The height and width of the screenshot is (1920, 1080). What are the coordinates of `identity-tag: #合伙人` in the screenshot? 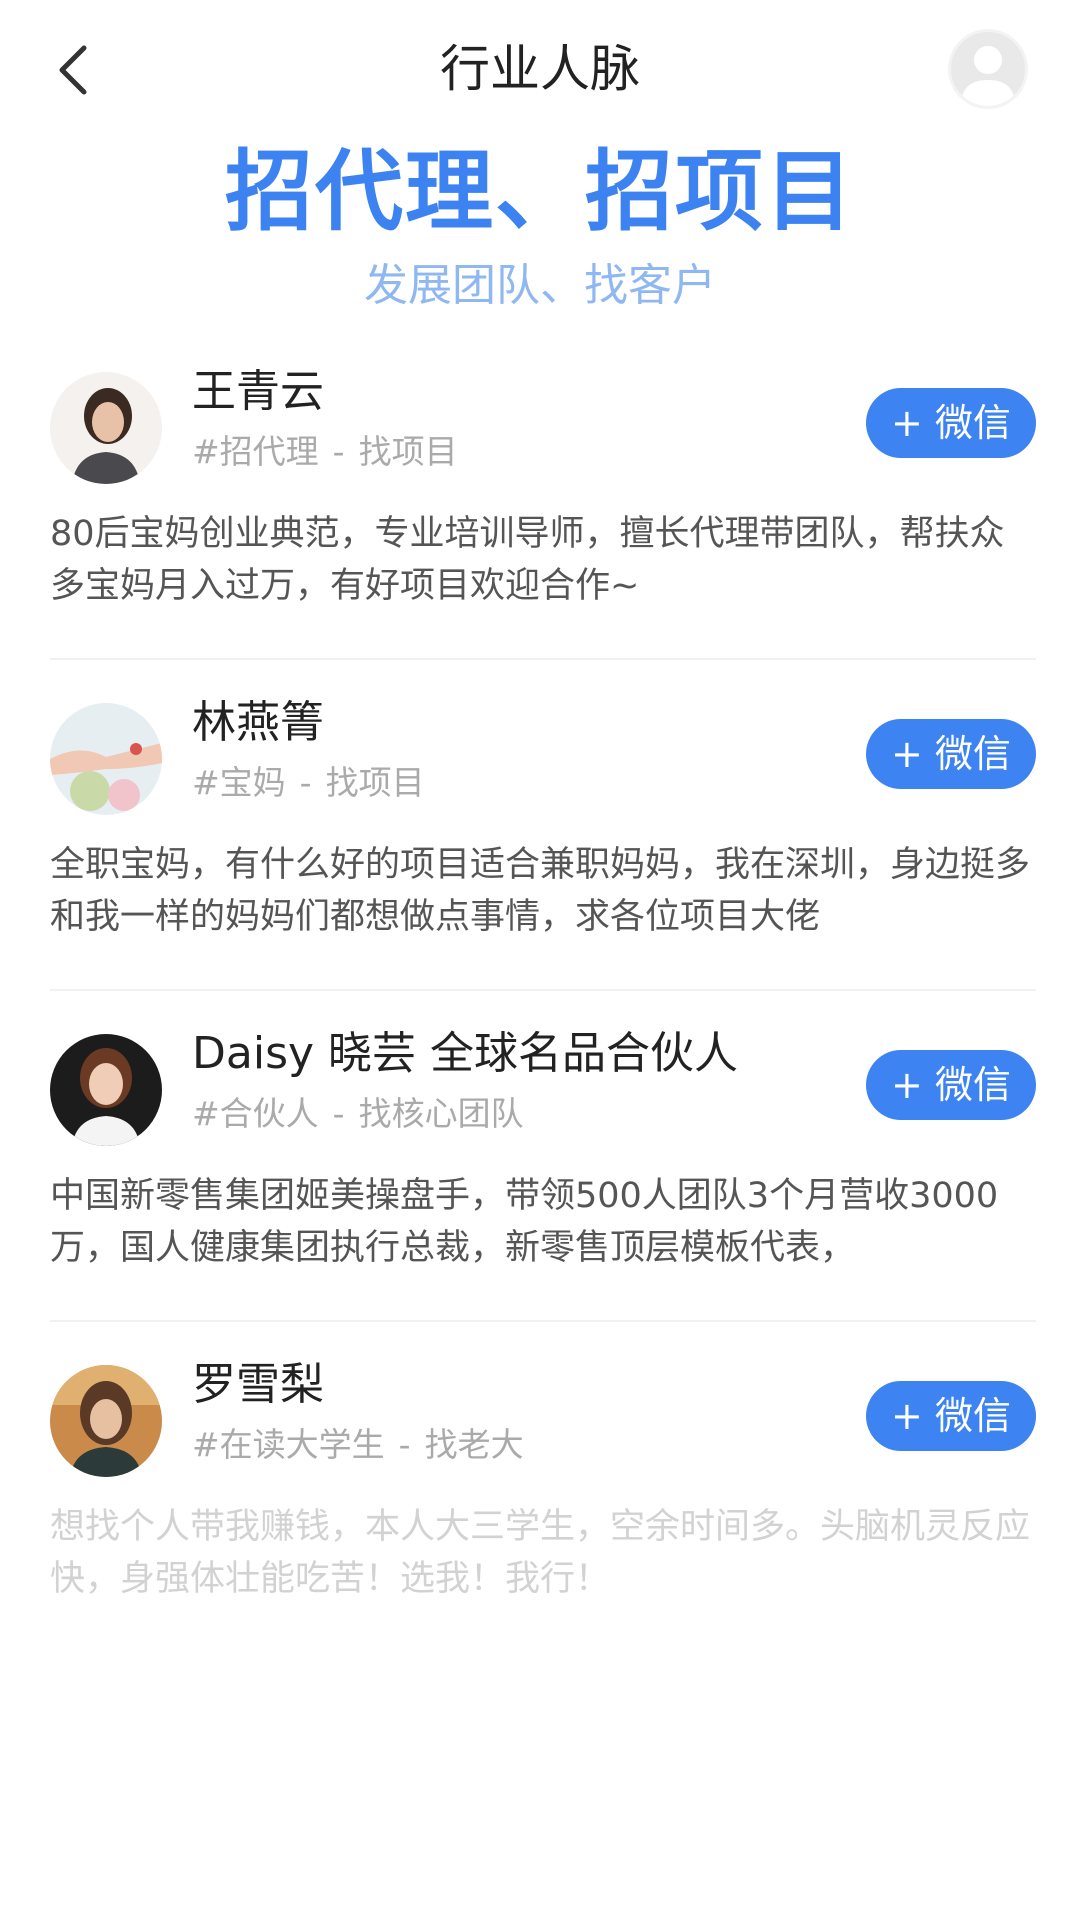 It's located at (255, 1113).